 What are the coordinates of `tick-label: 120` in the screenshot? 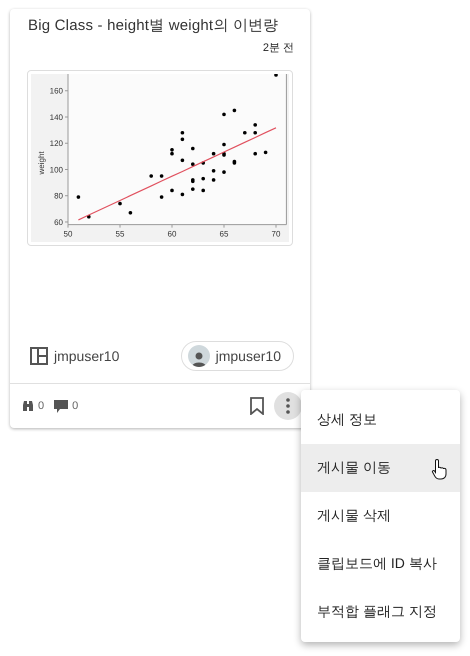 It's located at (56, 143).